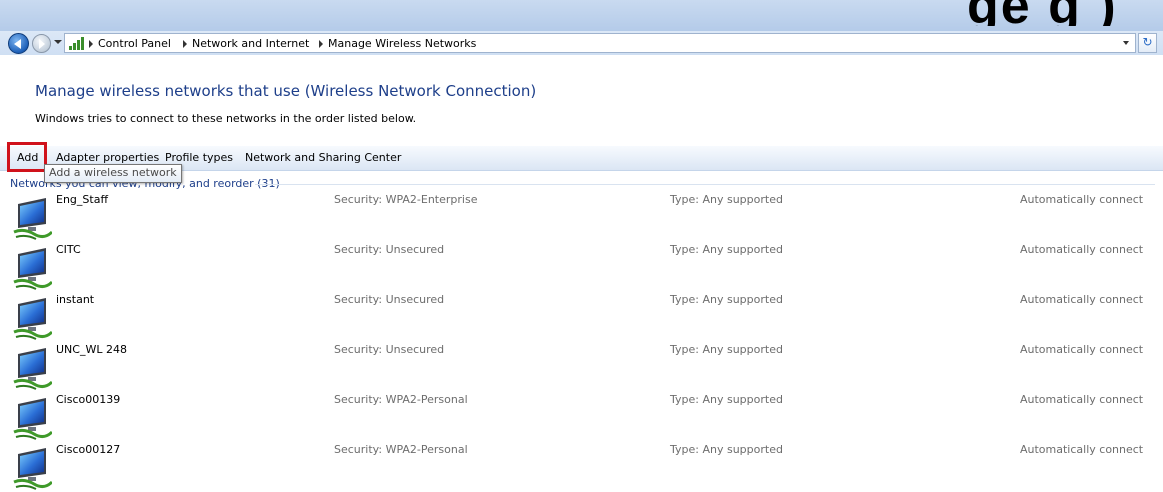  What do you see at coordinates (91, 349) in the screenshot?
I see `network-name: UNC_WL 248` at bounding box center [91, 349].